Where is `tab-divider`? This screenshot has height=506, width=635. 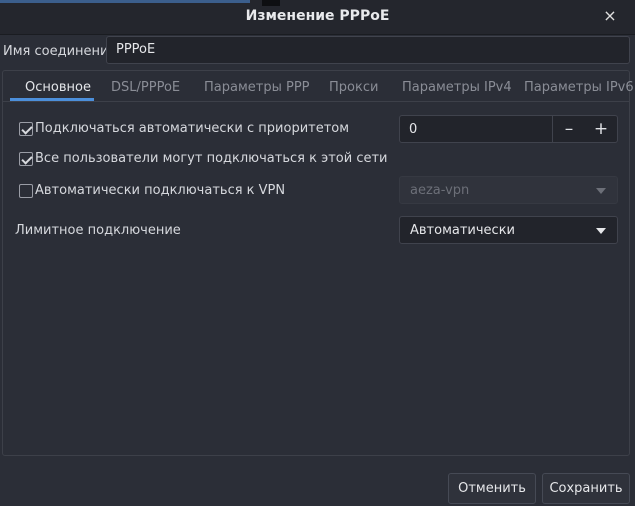
tab-divider is located at coordinates (316, 101).